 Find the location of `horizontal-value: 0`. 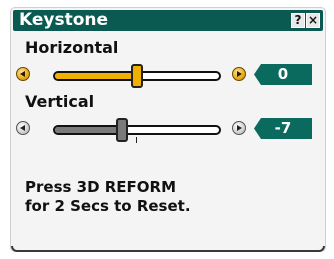

horizontal-value: 0 is located at coordinates (283, 74).